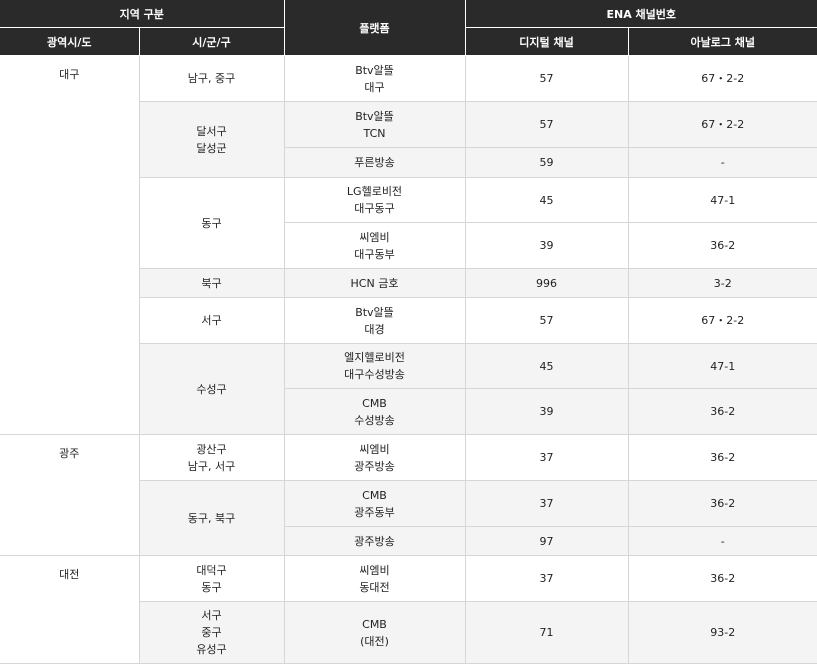  I want to click on city-header: 시/군/구, so click(211, 41).